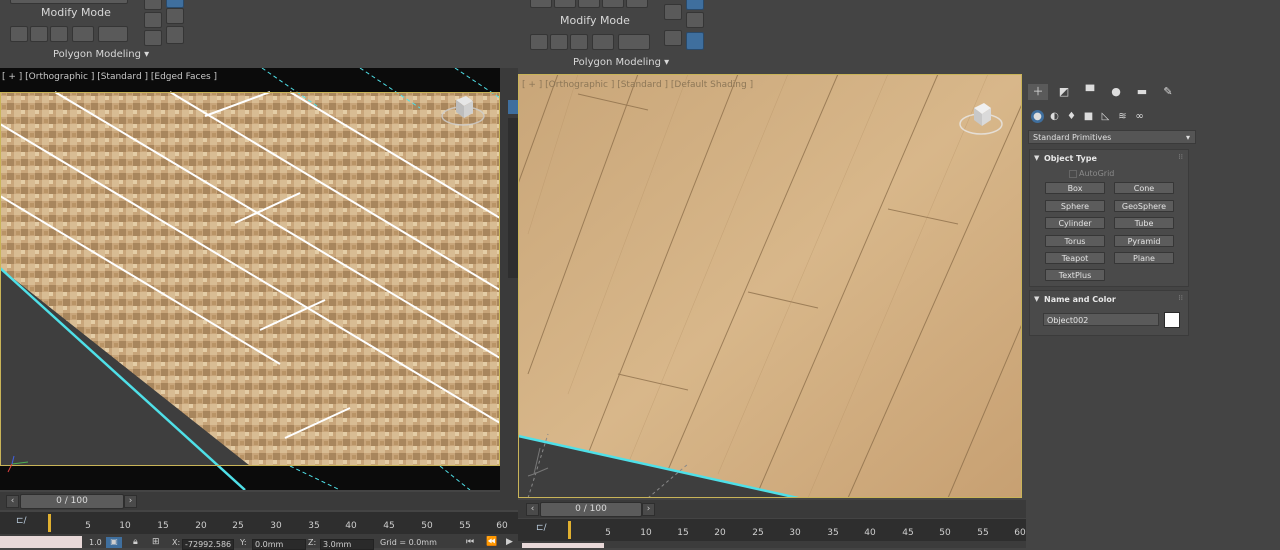 Image resolution: width=1280 pixels, height=550 pixels. Describe the element at coordinates (1101, 319) in the screenshot. I see `object-name-input: Object002` at that location.